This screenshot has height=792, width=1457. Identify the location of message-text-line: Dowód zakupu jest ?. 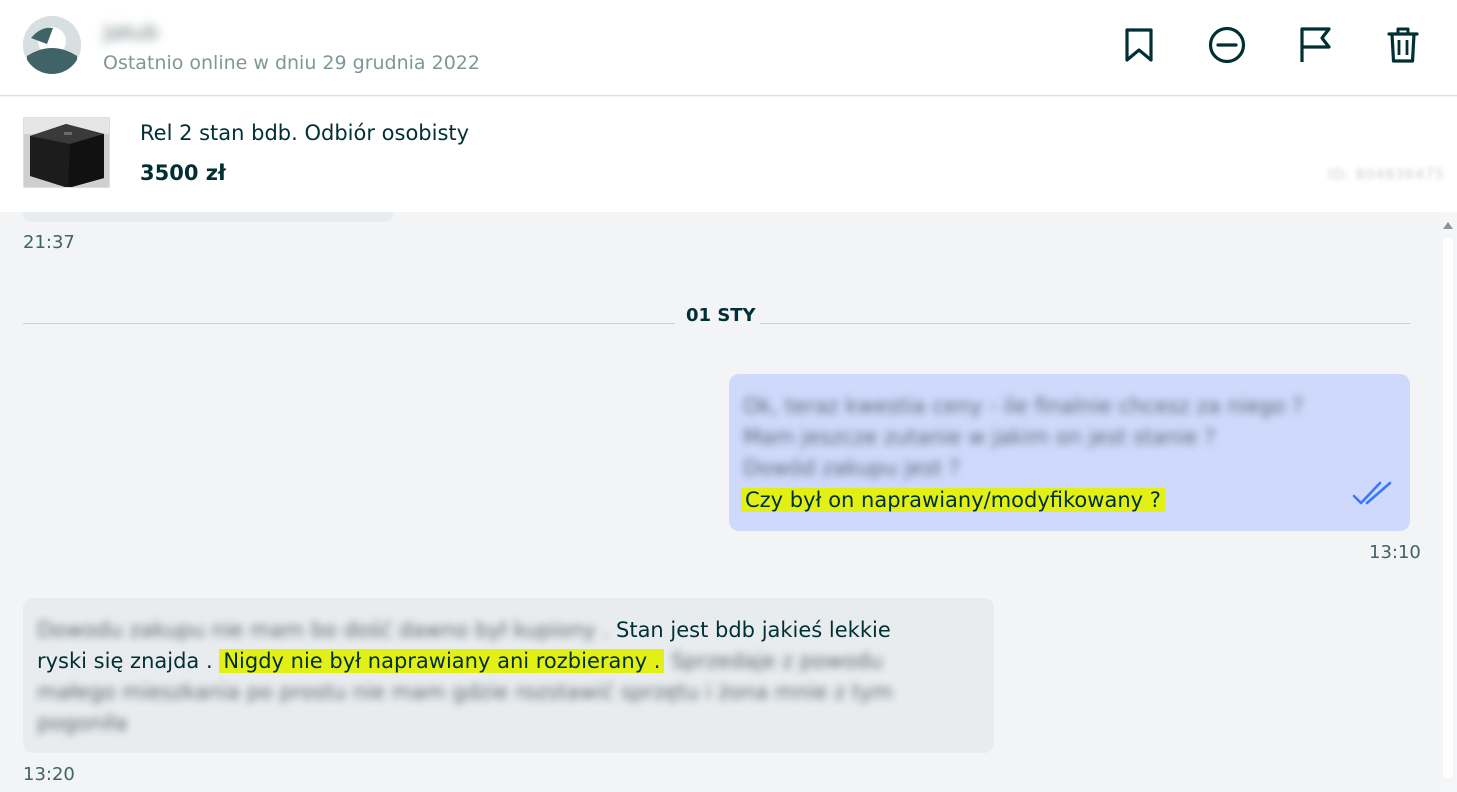
(851, 468).